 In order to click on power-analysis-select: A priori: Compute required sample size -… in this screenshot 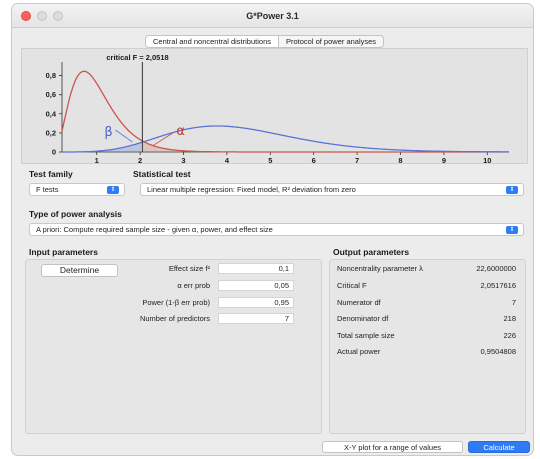, I will do `click(276, 229)`.